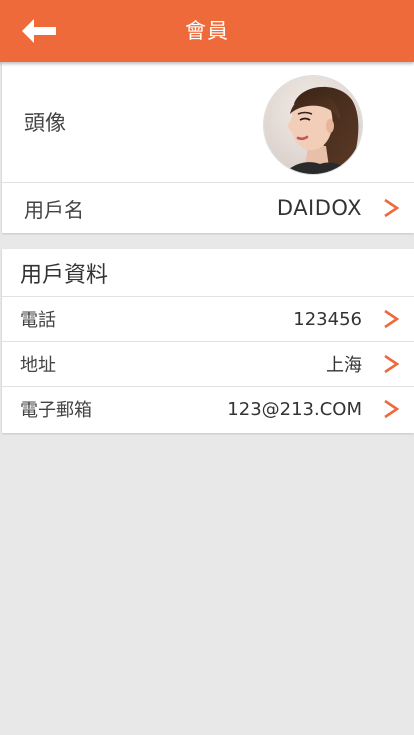 The height and width of the screenshot is (735, 414). Describe the element at coordinates (38, 365) in the screenshot. I see `address-label: 地址` at that location.